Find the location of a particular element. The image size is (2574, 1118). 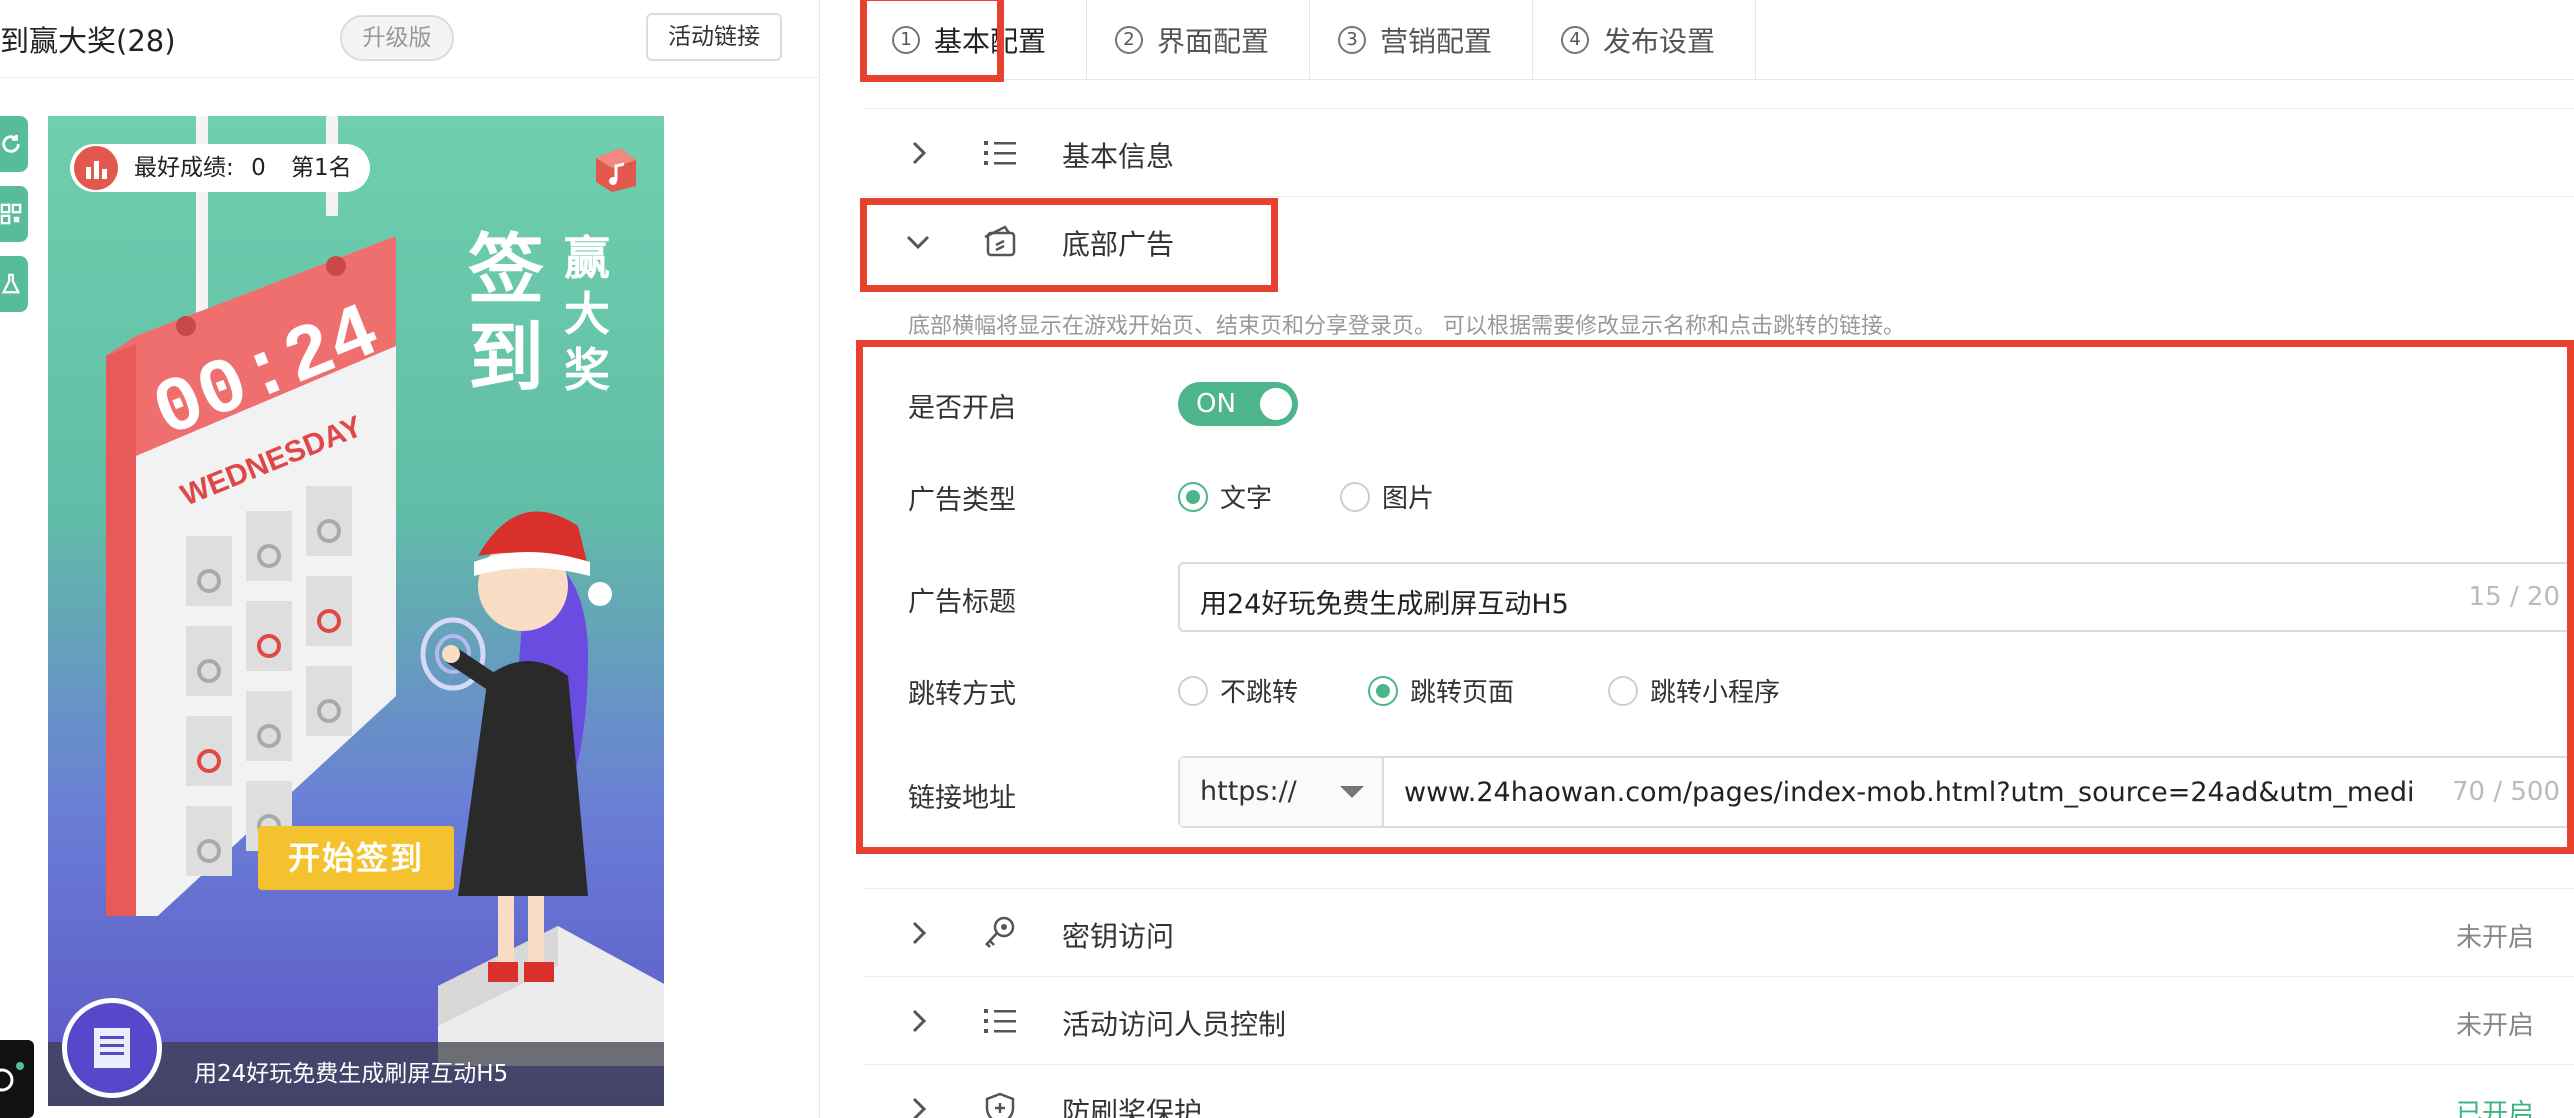

refresh-icon is located at coordinates (11, 143).